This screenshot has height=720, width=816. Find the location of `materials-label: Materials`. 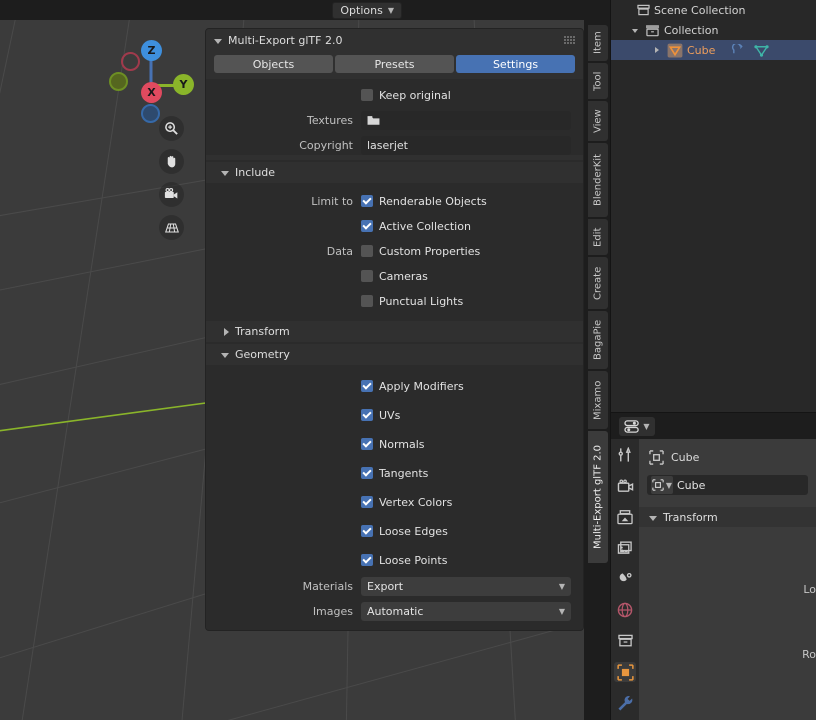

materials-label: Materials is located at coordinates (327, 586).